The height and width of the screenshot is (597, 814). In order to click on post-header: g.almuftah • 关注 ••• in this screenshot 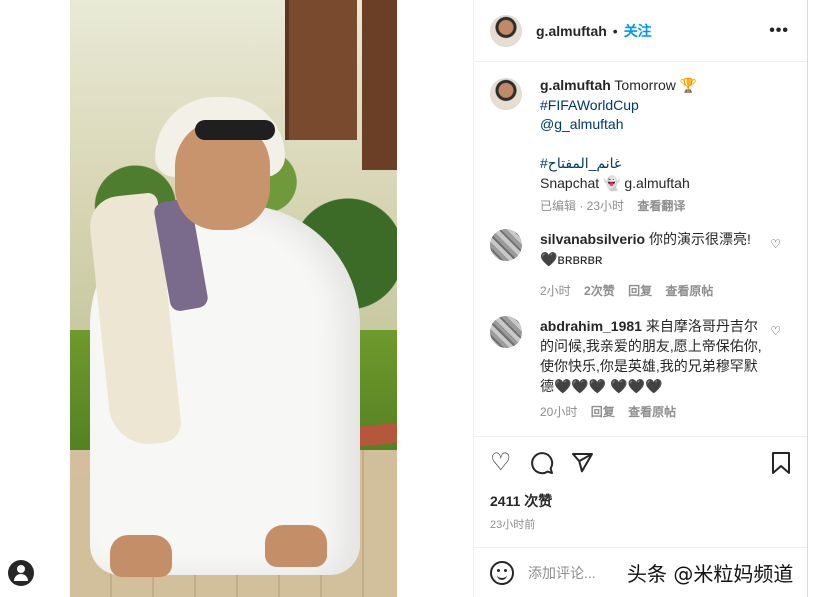, I will do `click(640, 31)`.